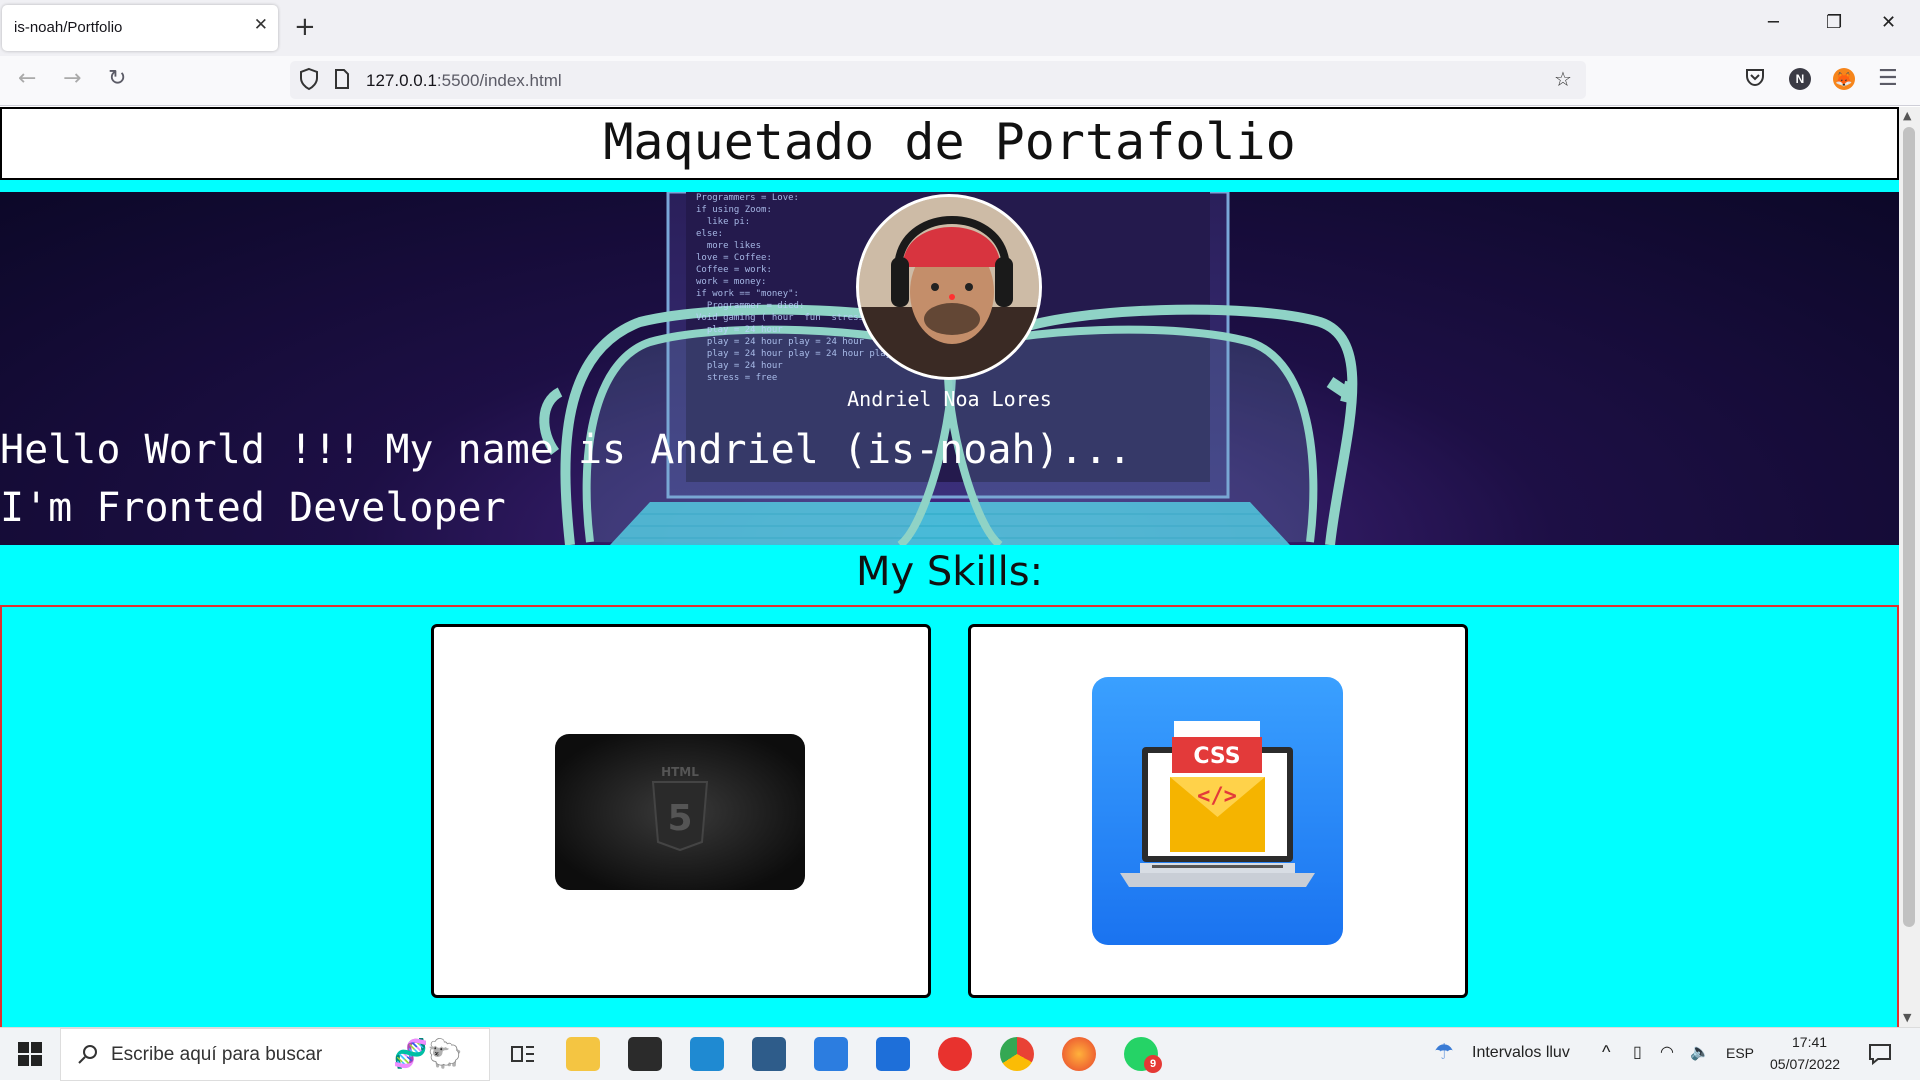 The width and height of the screenshot is (1920, 1081). I want to click on html5-icon: HTML 5, so click(680, 812).